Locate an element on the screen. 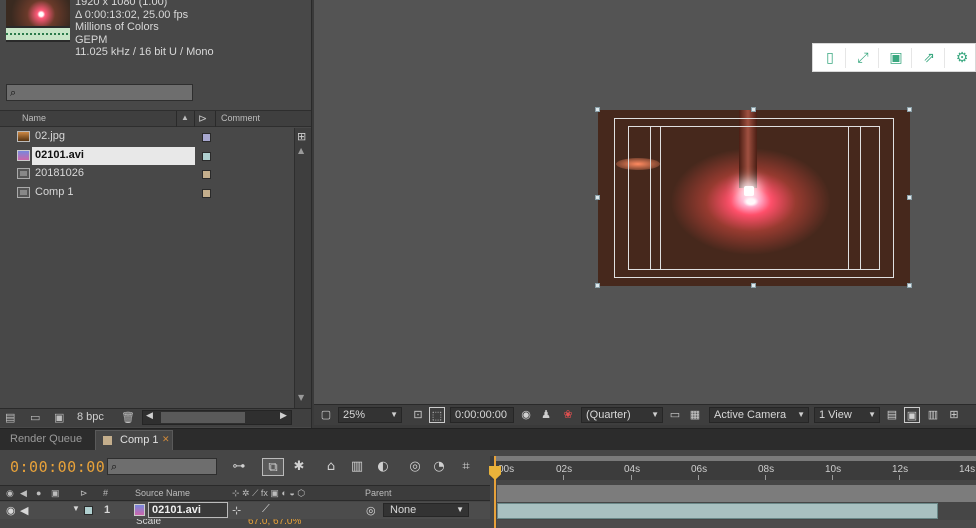 The height and width of the screenshot is (528, 976). resolution-dropdown: (Quarter) ▼ is located at coordinates (622, 415).